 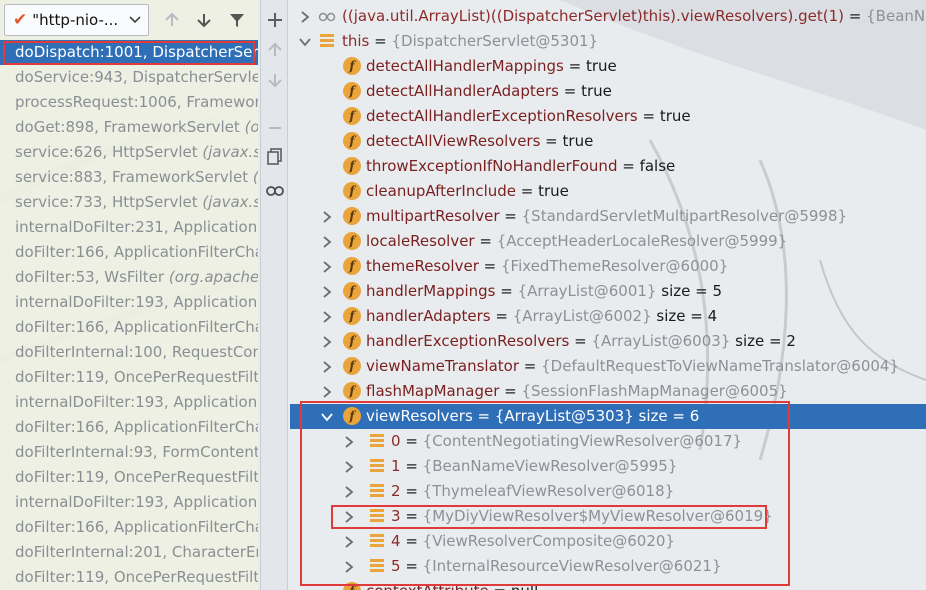 What do you see at coordinates (275, 50) in the screenshot?
I see `move-up-icon` at bounding box center [275, 50].